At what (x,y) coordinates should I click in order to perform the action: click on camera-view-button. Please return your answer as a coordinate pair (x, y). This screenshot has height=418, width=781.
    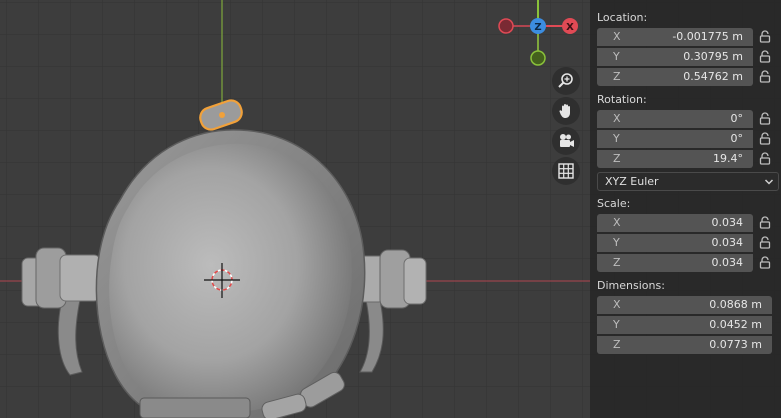
    Looking at the image, I should click on (566, 141).